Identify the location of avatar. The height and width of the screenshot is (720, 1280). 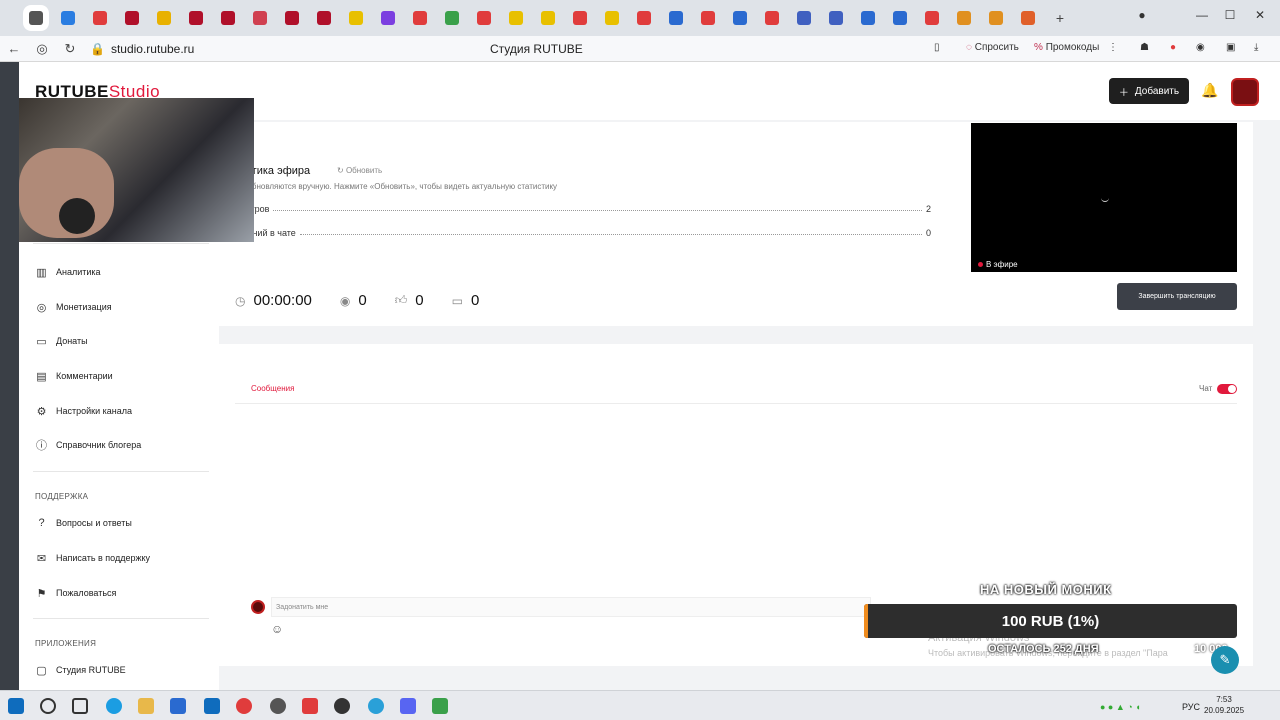
(1245, 92).